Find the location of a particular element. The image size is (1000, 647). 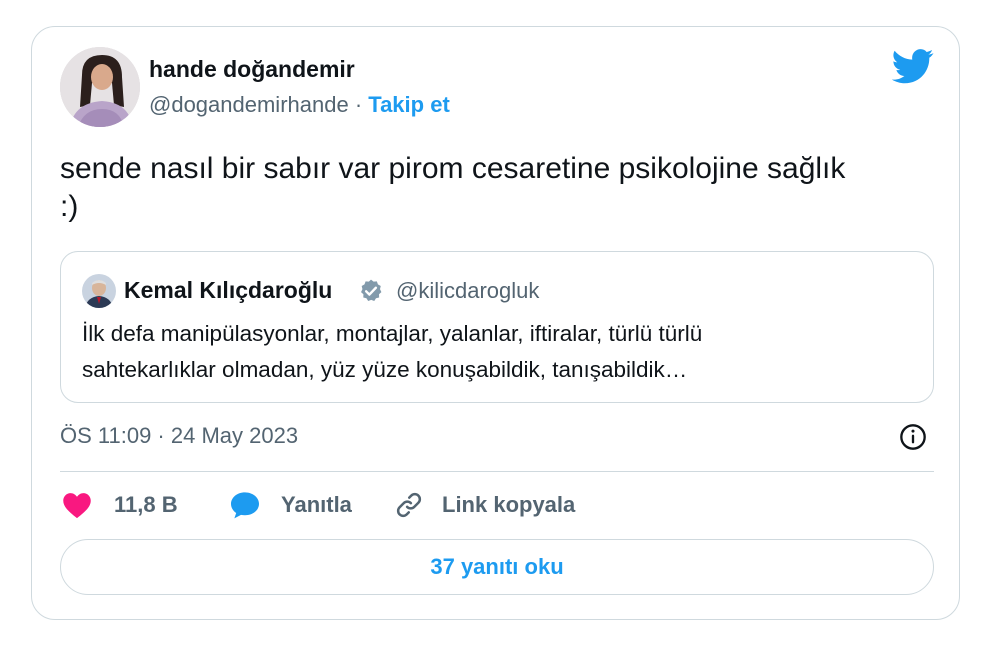

like-button: 11,8 B is located at coordinates (120, 505).